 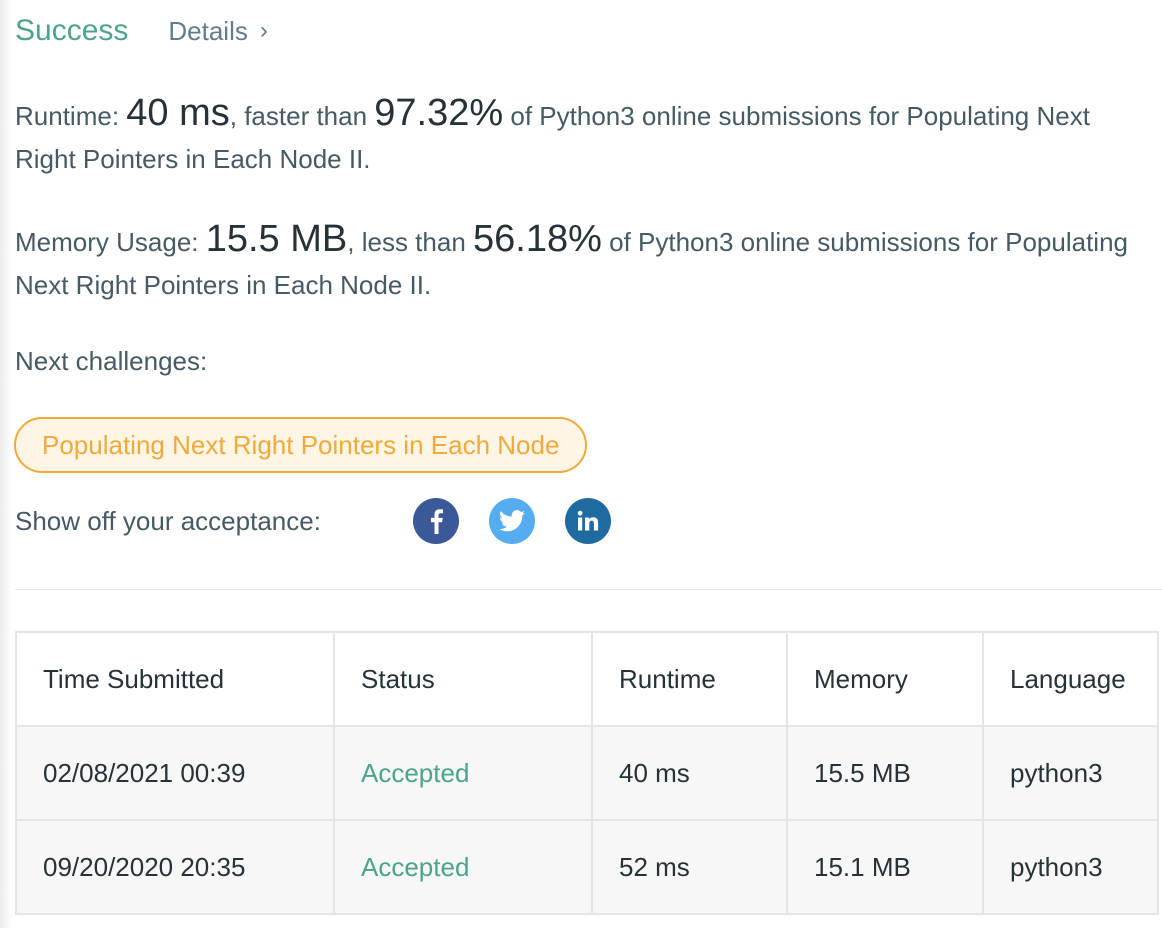 I want to click on runtime-mid-text: , faster than, so click(x=302, y=116).